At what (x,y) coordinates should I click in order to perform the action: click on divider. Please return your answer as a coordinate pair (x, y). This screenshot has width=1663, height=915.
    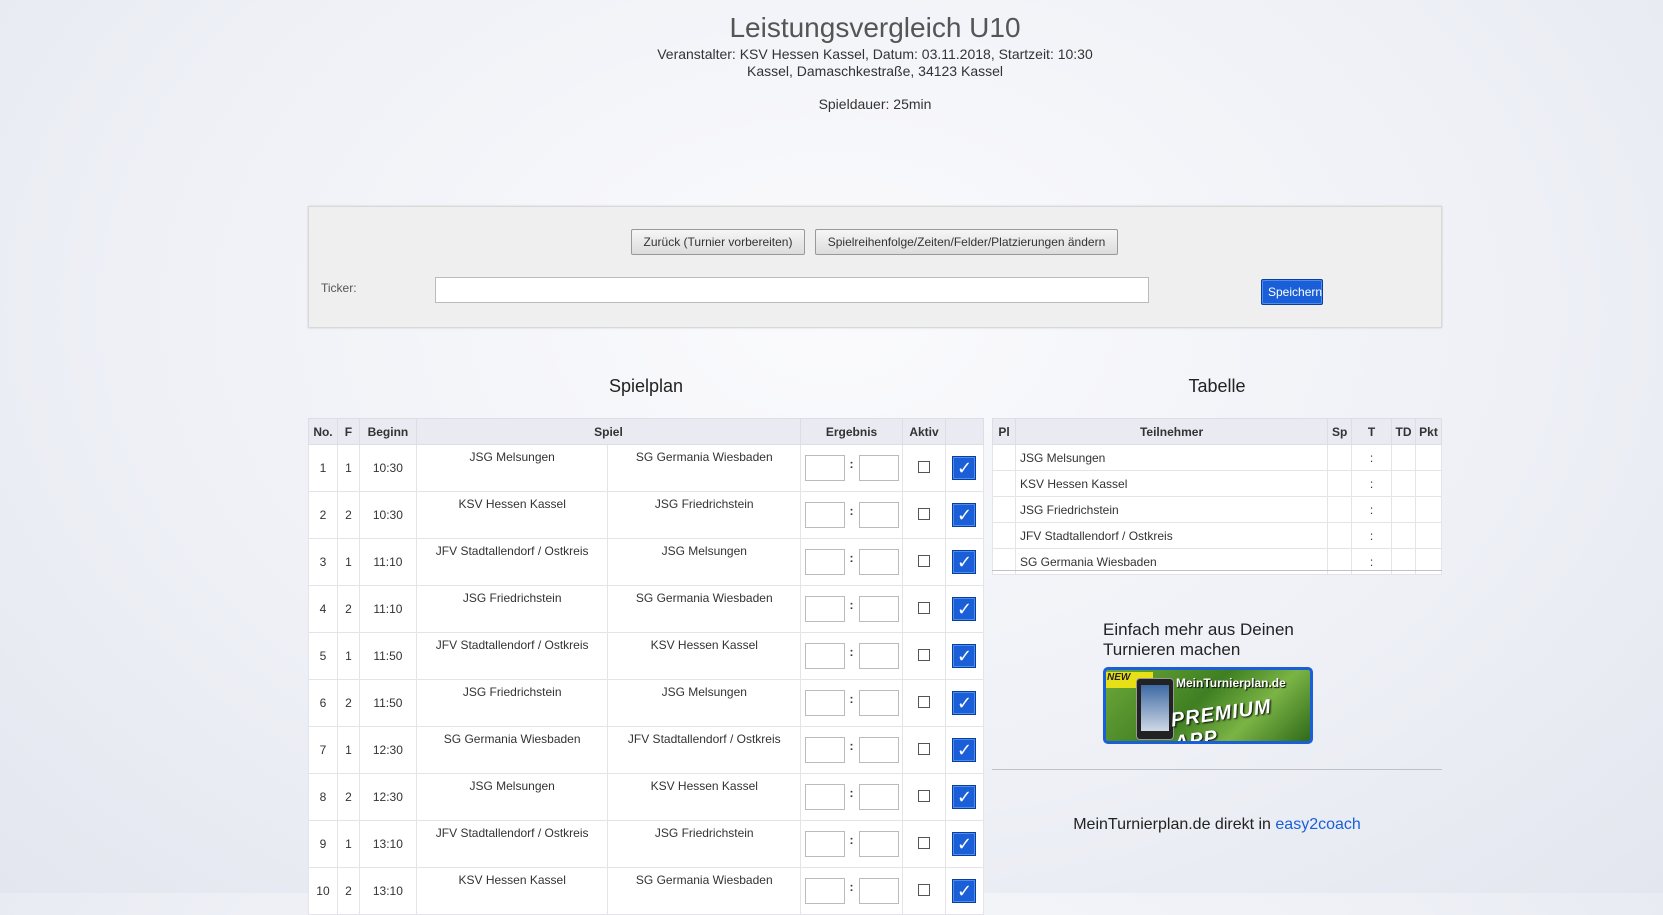
    Looking at the image, I should click on (1217, 570).